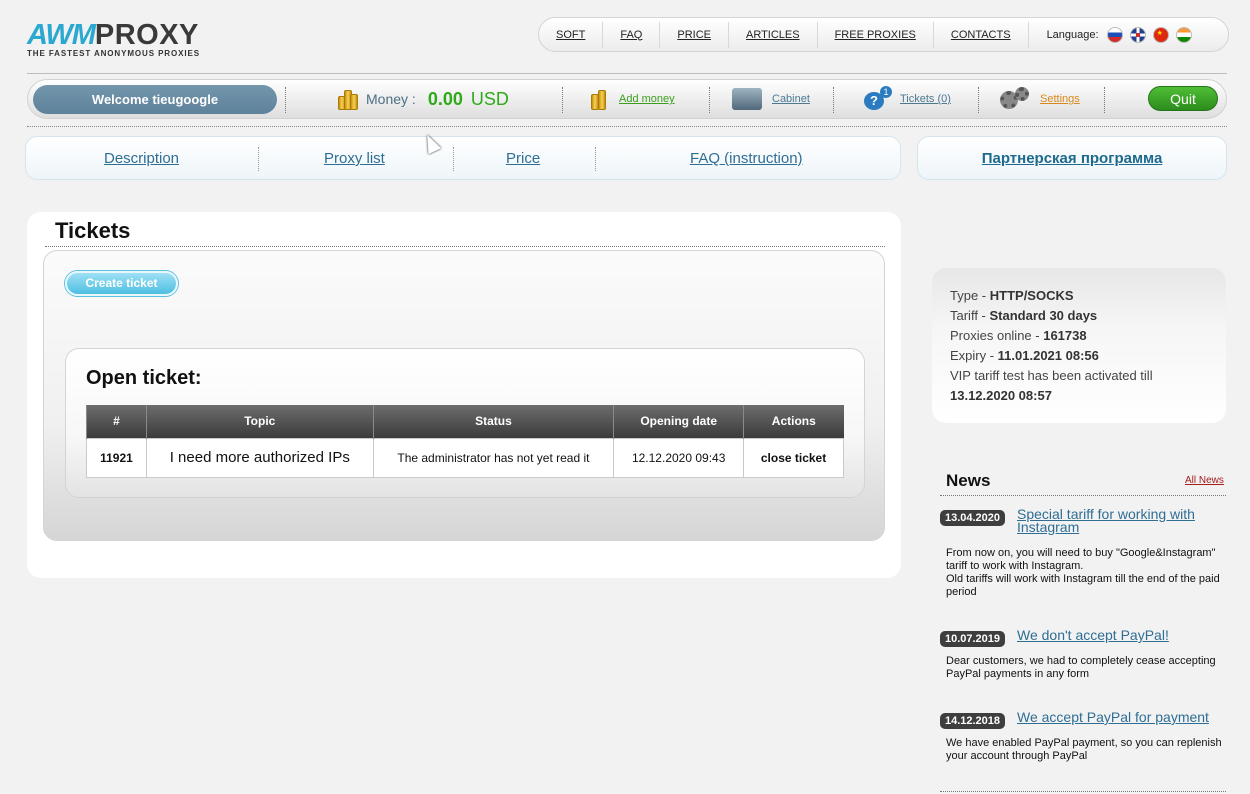  Describe the element at coordinates (601, 99) in the screenshot. I see `add-money-icon` at that location.